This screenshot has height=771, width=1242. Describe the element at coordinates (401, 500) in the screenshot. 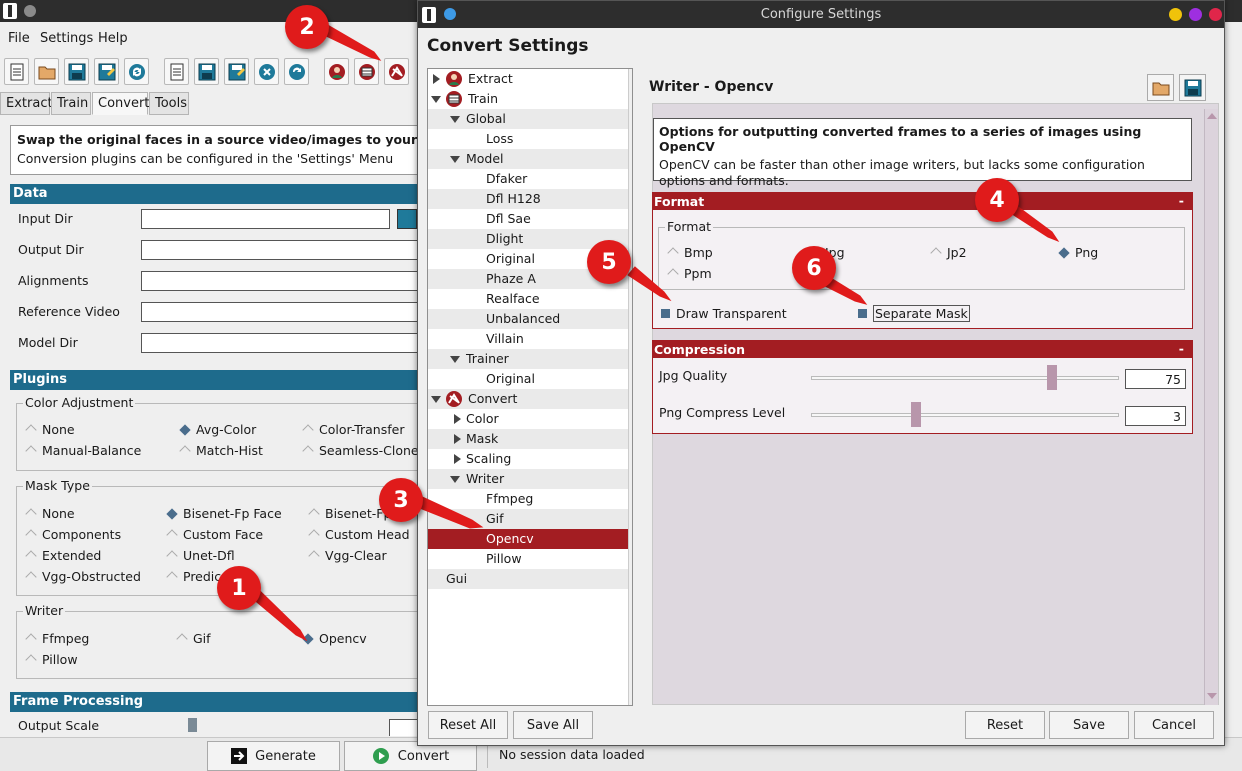

I see `annotation-badge-3: 3` at that location.